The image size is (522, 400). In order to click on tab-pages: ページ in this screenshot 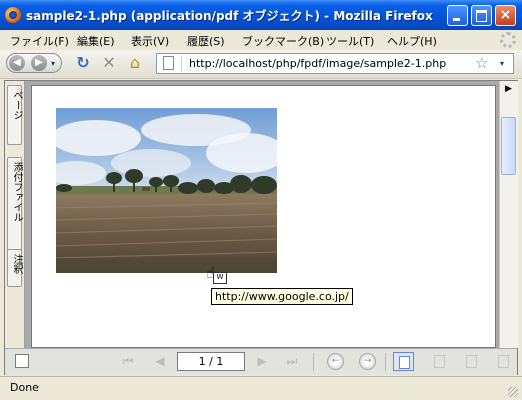, I will do `click(14, 115)`.